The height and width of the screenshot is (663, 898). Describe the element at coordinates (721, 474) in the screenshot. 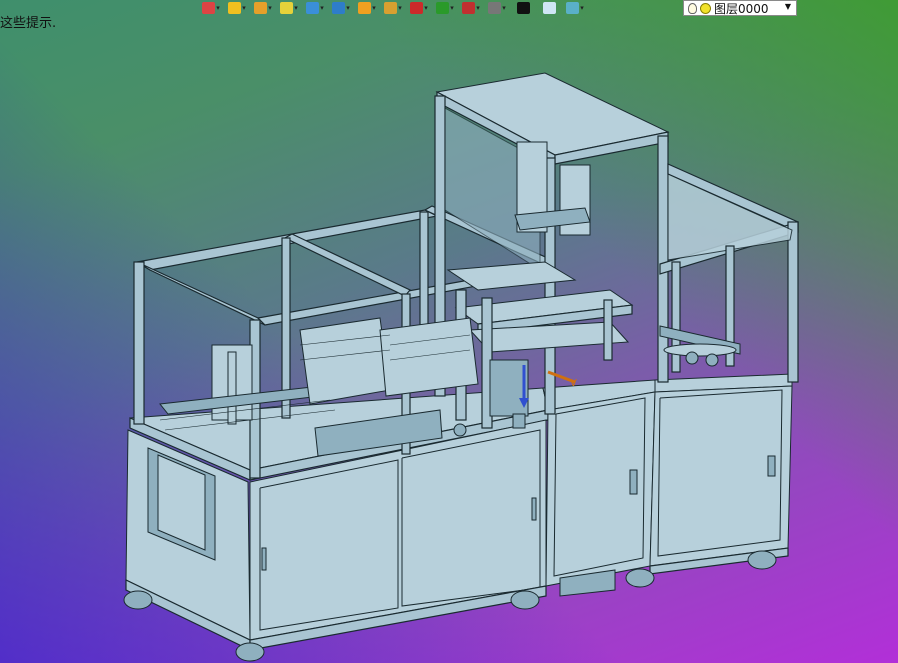

I see `right-module-base` at that location.